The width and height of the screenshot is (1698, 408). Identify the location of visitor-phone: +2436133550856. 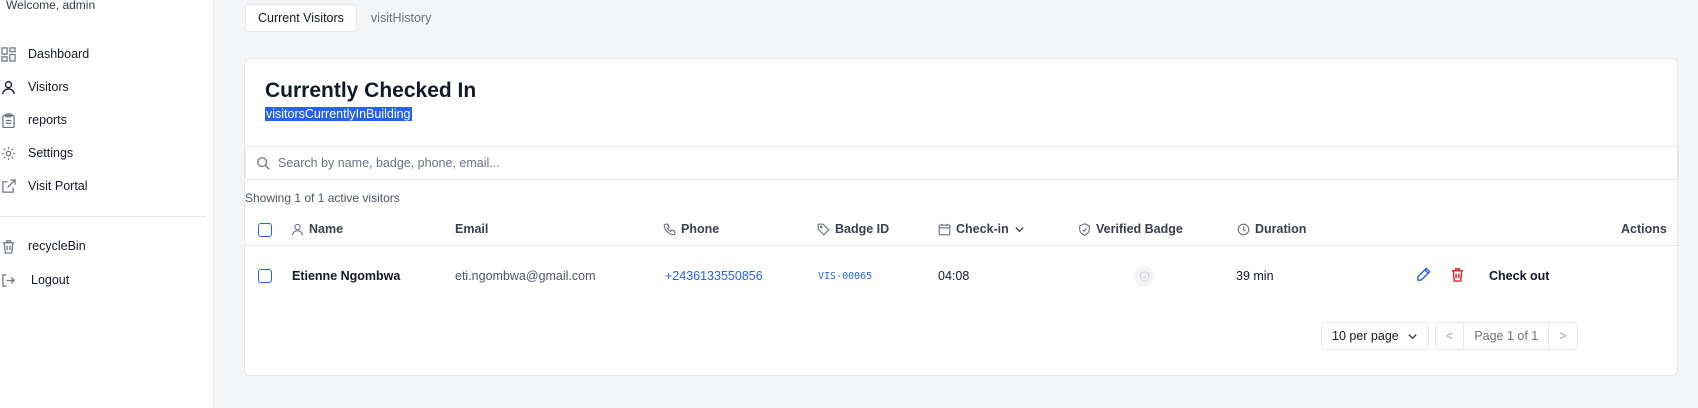
(714, 276).